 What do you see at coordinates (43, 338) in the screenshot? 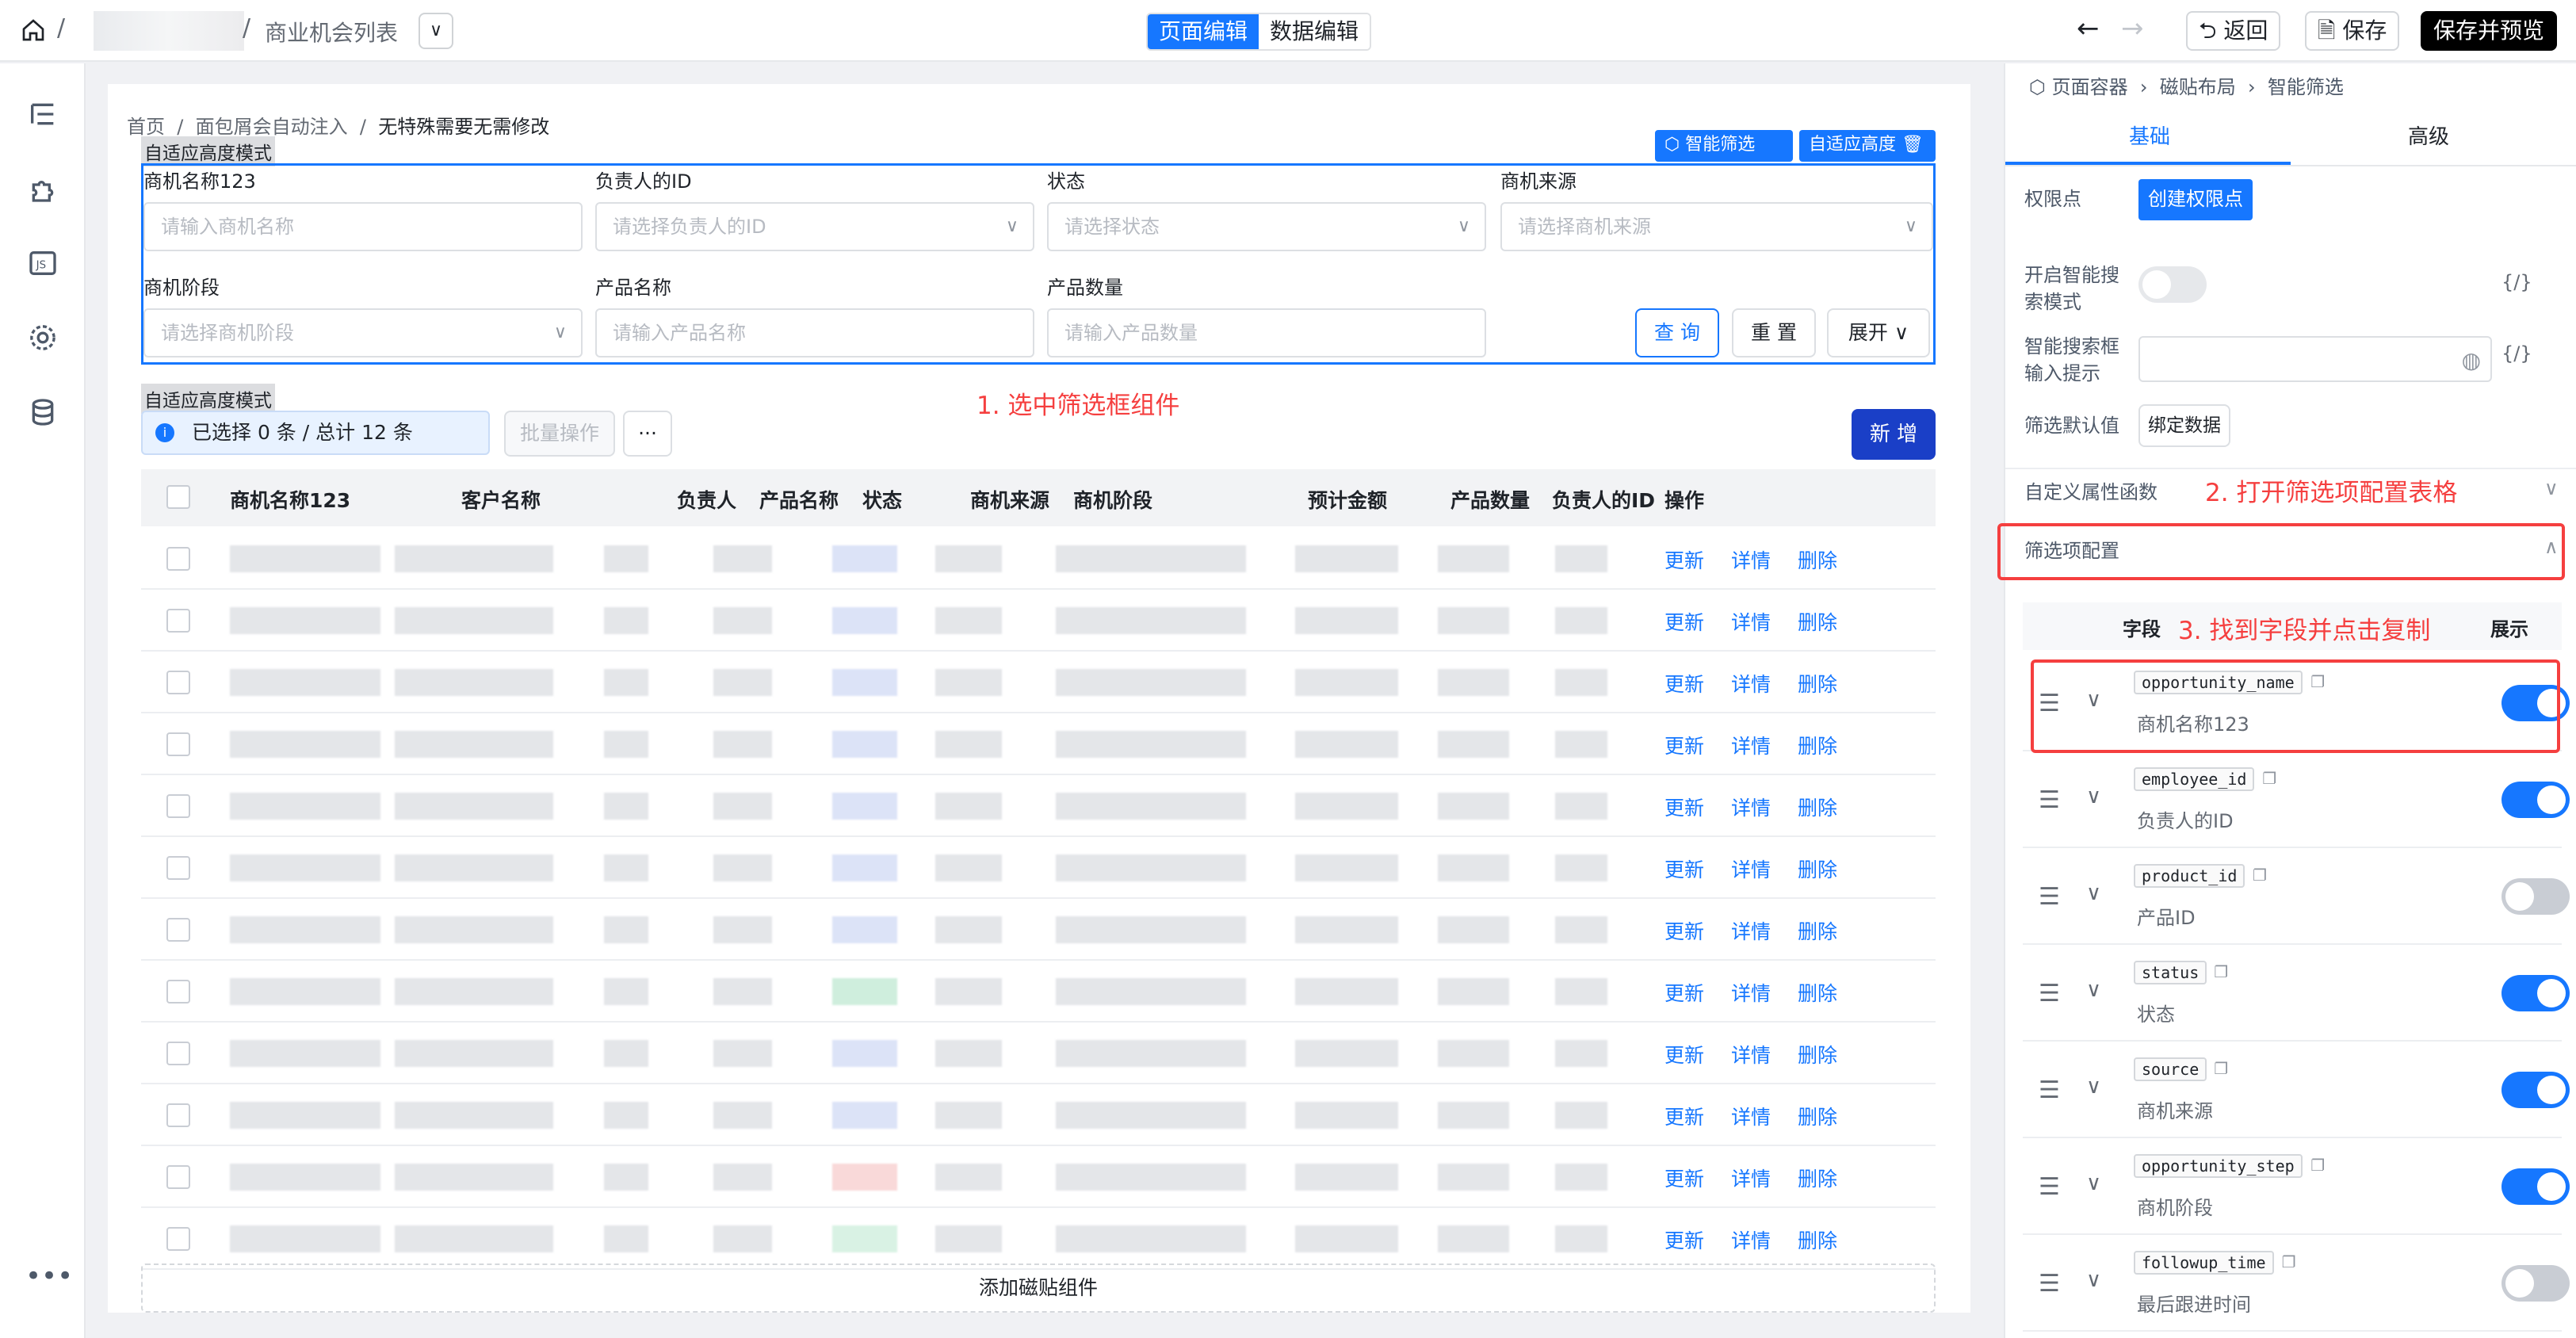
I see `gear-icon` at bounding box center [43, 338].